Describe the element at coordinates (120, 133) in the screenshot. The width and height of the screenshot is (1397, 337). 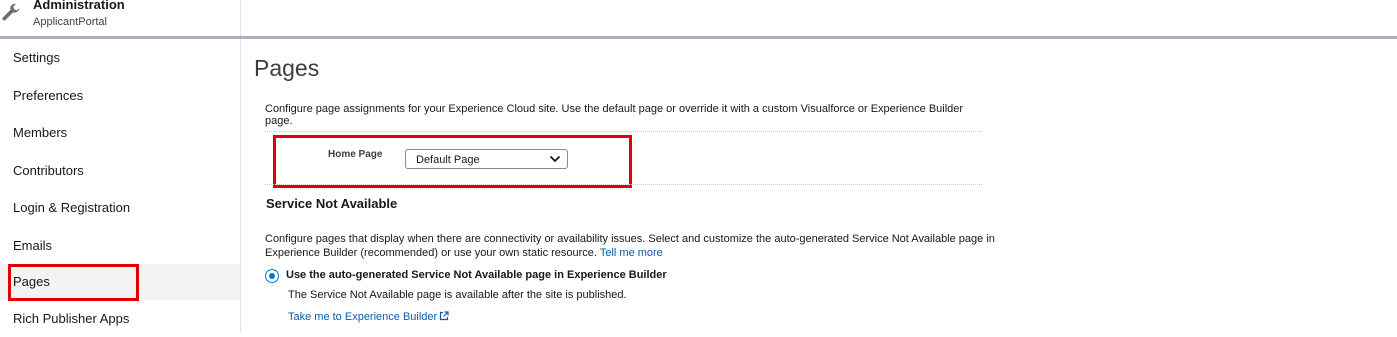
I see `sidebar-item-members: Members` at that location.